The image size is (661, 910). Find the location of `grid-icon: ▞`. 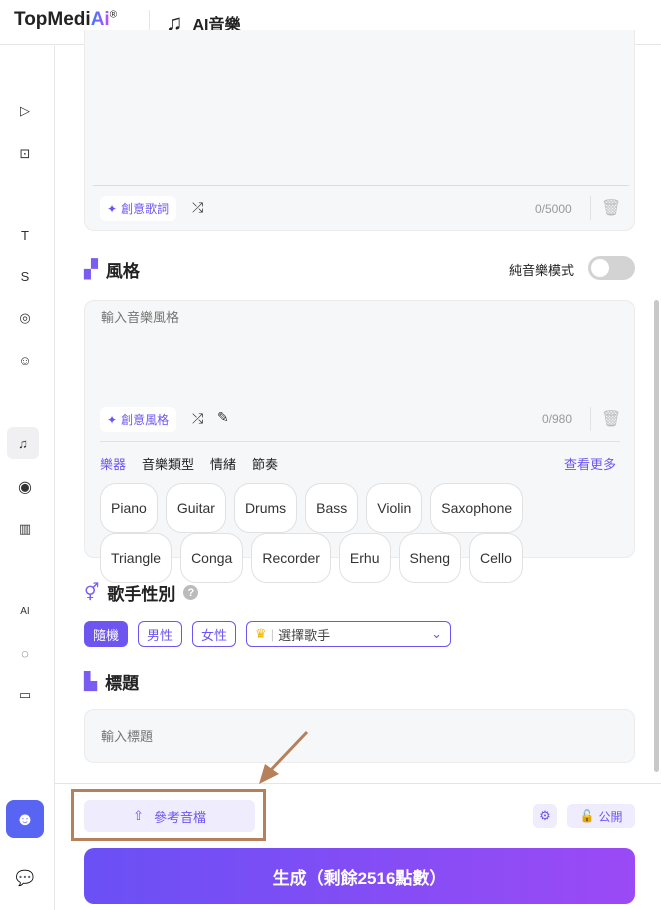

grid-icon: ▞ is located at coordinates (91, 269).